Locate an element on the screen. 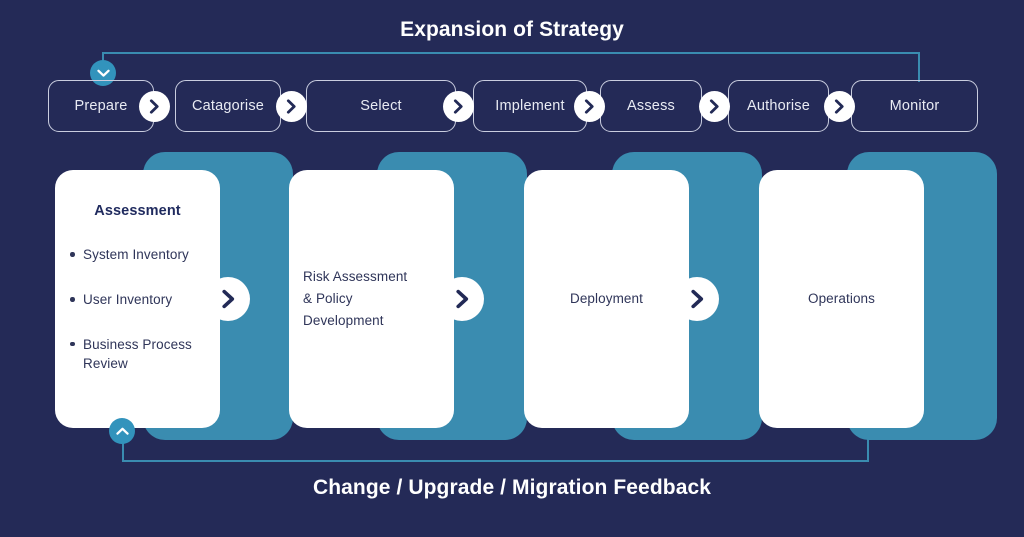  card-text-line: Risk Assessment is located at coordinates (355, 277).